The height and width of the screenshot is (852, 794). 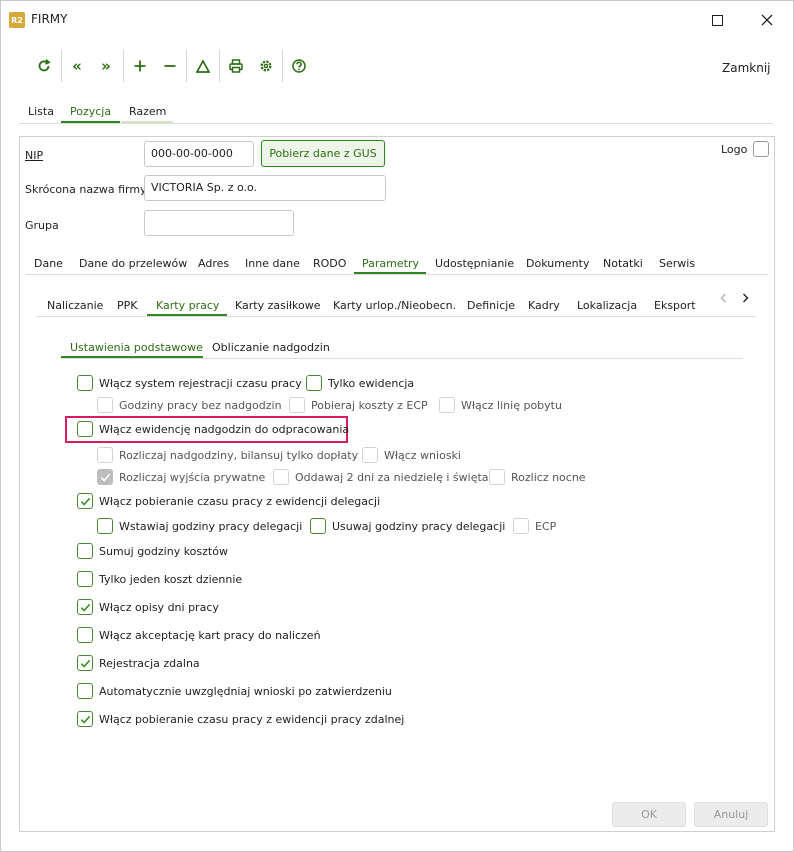 What do you see at coordinates (281, 477) in the screenshot?
I see `checkbox-o10` at bounding box center [281, 477].